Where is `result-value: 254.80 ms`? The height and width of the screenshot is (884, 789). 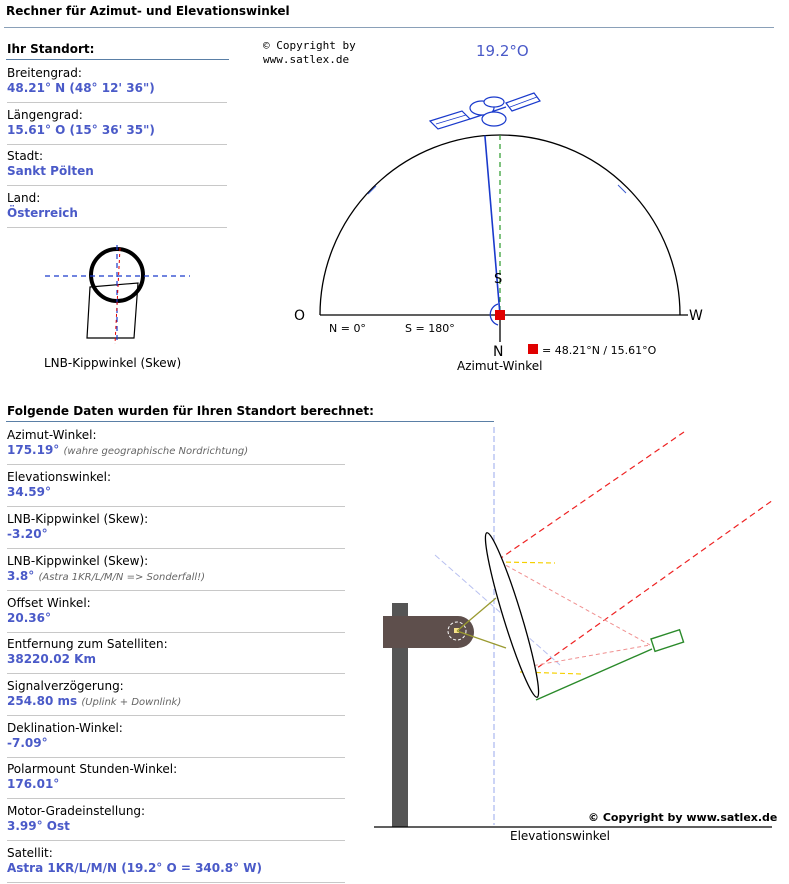
result-value: 254.80 ms is located at coordinates (42, 701).